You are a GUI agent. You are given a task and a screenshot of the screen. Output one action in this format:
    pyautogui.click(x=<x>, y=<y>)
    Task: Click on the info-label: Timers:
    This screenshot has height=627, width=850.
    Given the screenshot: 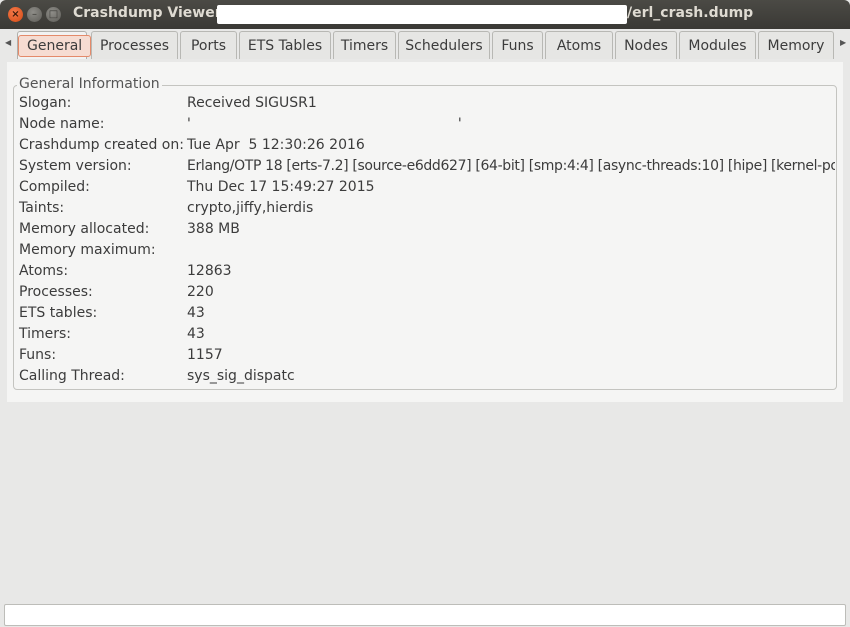 What is the action you would take?
    pyautogui.click(x=45, y=334)
    